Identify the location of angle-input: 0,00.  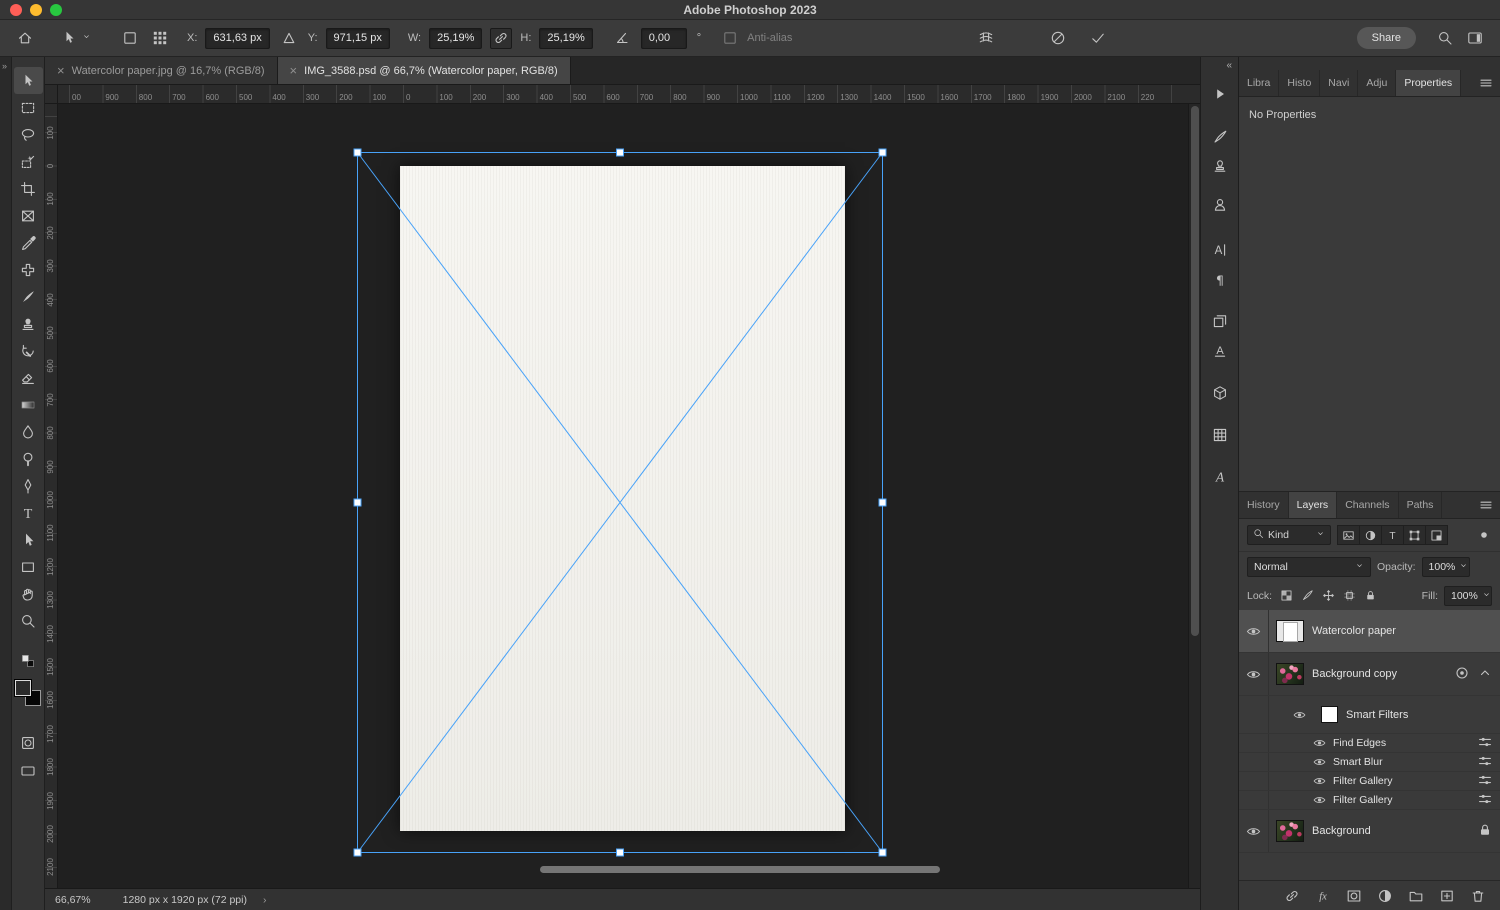
(663, 38).